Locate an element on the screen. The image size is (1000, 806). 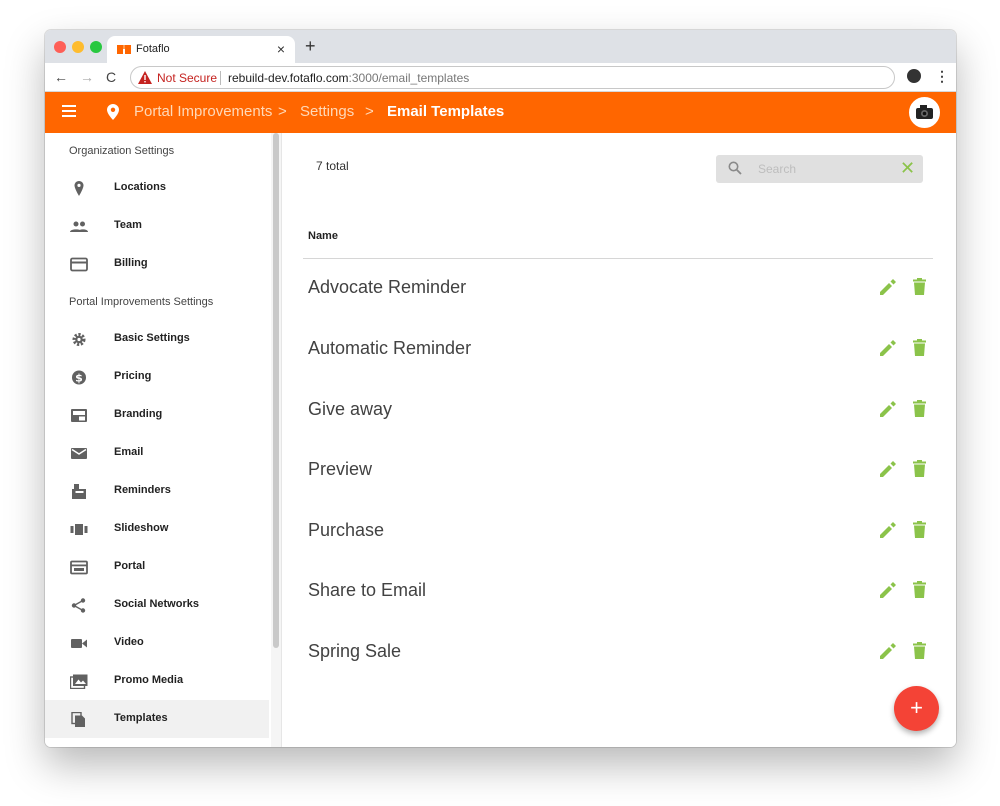
avatar is located at coordinates (924, 112).